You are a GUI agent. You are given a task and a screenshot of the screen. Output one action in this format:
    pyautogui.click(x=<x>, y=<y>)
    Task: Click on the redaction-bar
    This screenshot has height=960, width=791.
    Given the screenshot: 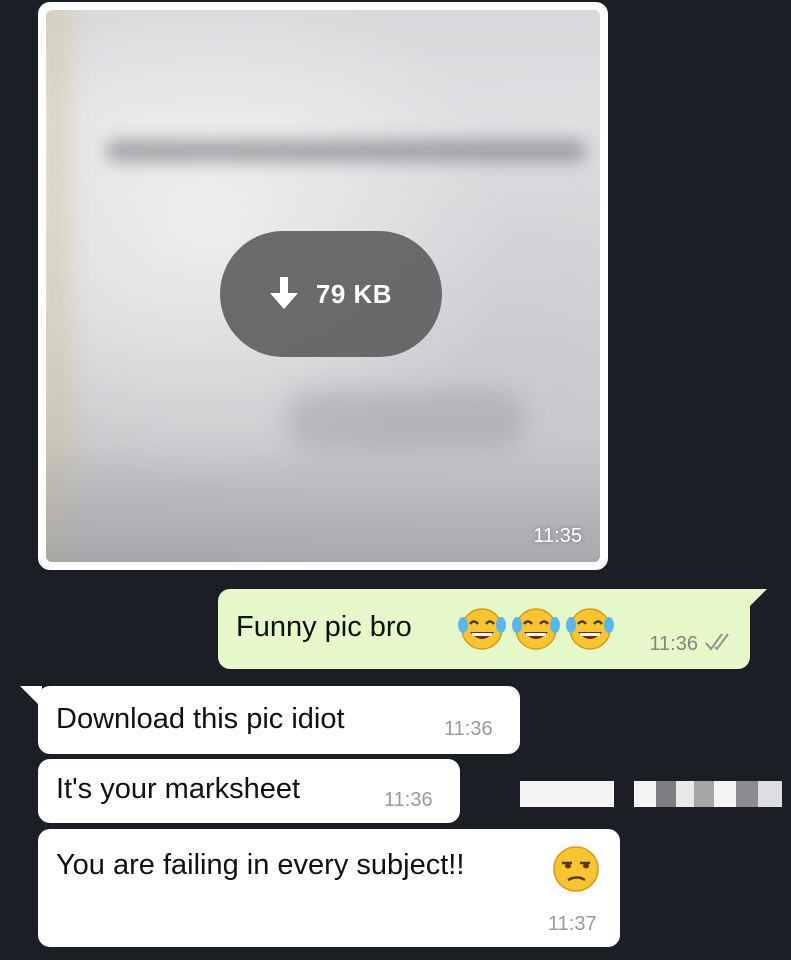 What is the action you would take?
    pyautogui.click(x=651, y=794)
    